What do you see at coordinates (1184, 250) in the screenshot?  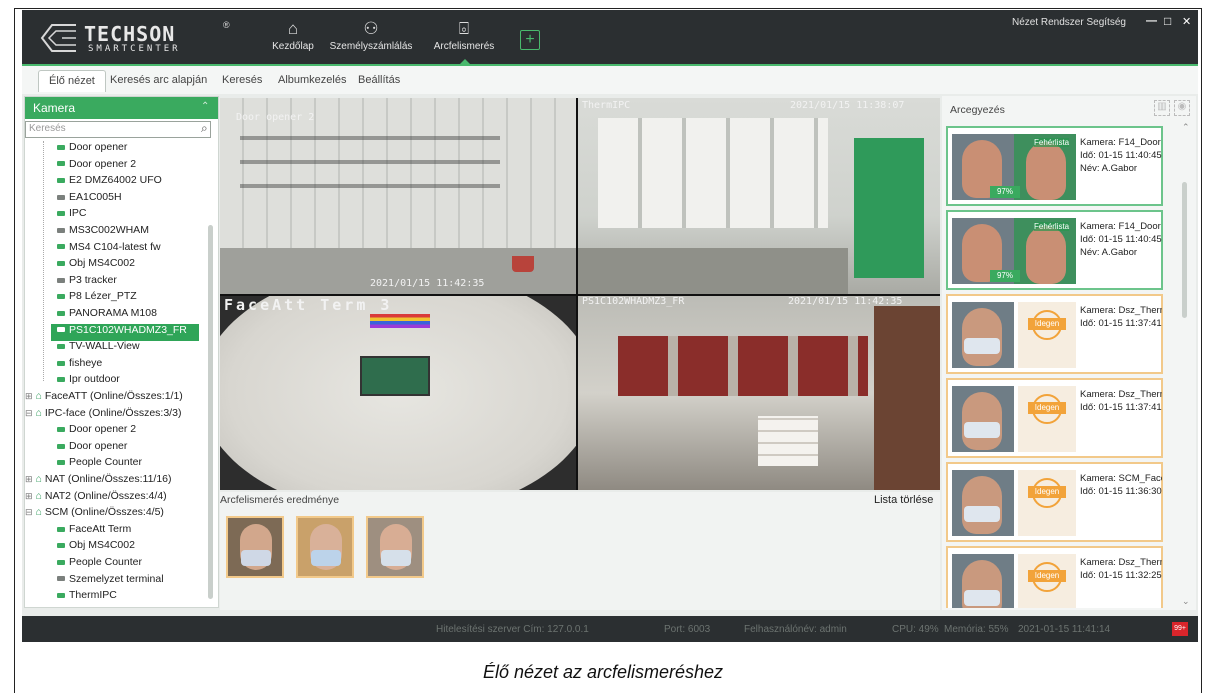 I see `match-scrollbar` at bounding box center [1184, 250].